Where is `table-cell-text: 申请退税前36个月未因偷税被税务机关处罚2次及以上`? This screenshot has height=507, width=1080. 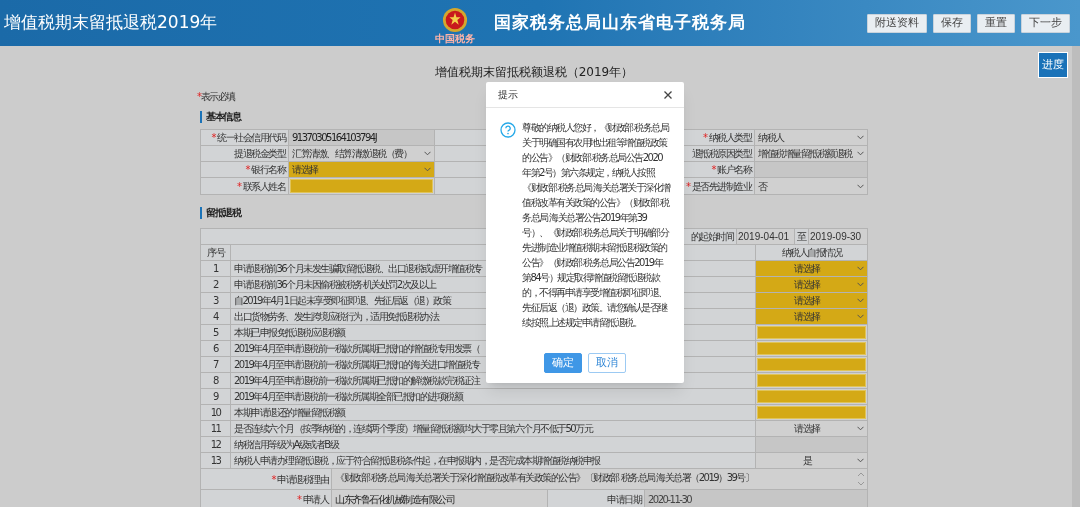 table-cell-text: 申请退税前36个月未因偷税被税务机关处罚2次及以上 is located at coordinates (335, 285).